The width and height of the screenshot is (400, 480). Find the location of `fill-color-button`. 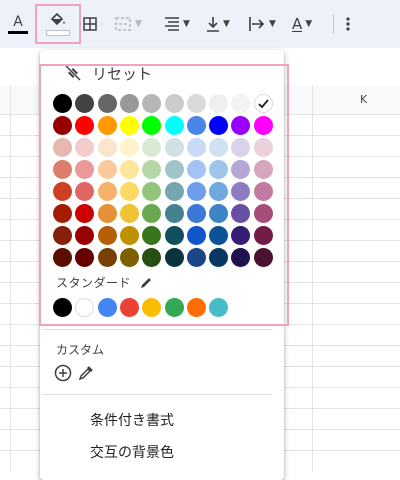

fill-color-button is located at coordinates (58, 24).